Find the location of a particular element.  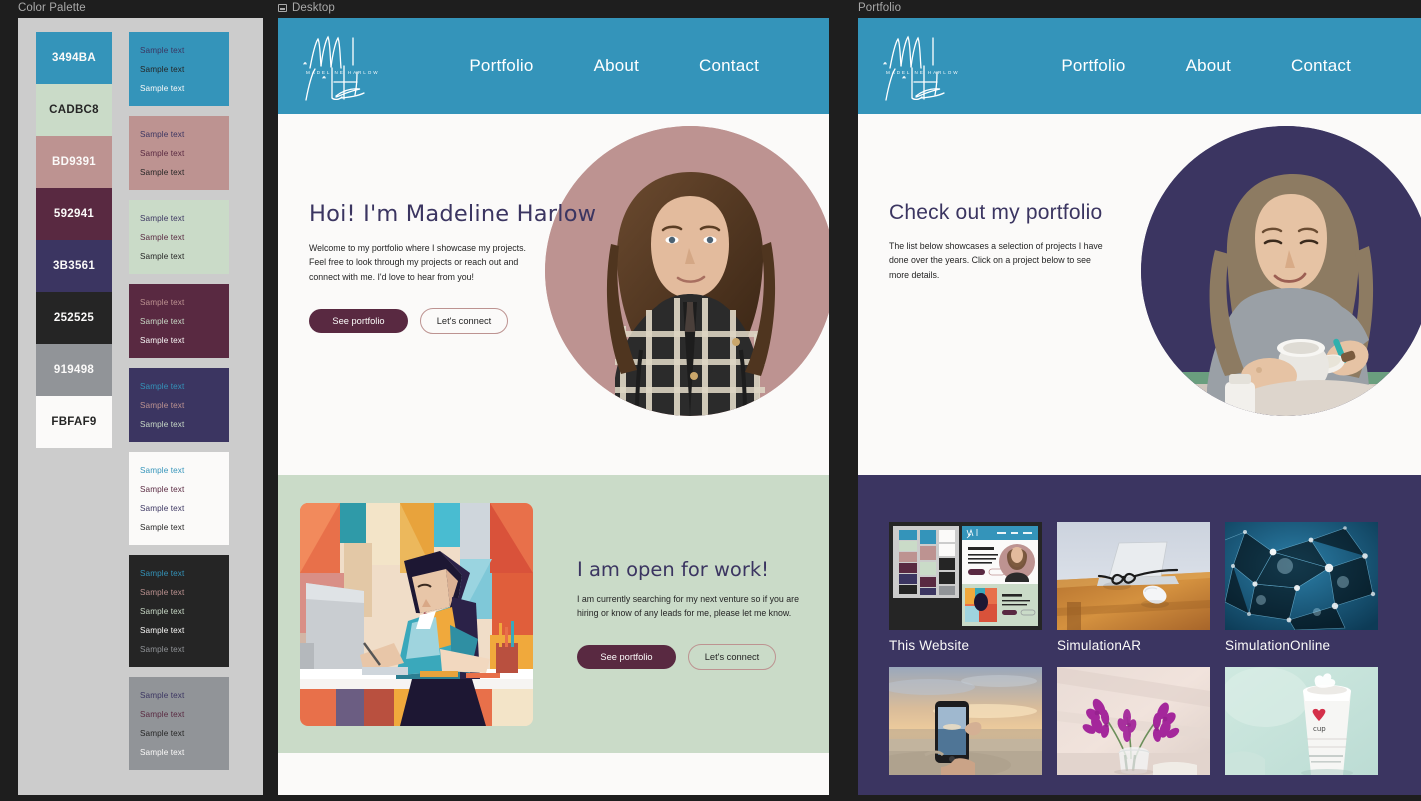

color-swatch: BD9391 is located at coordinates (74, 162).